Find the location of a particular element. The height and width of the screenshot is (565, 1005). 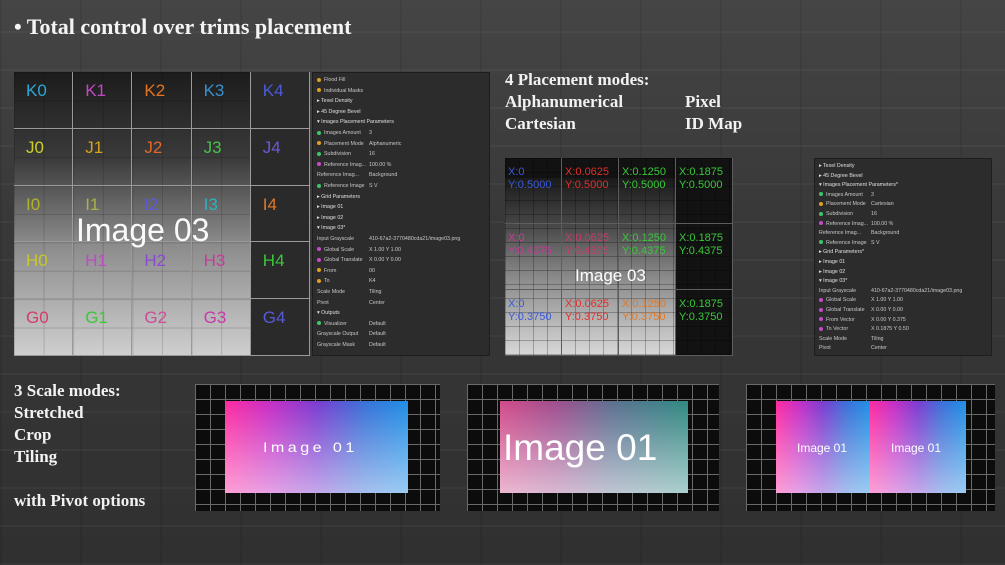

property-row: From Vector X 0.00 Y 0.375 is located at coordinates (903, 321).